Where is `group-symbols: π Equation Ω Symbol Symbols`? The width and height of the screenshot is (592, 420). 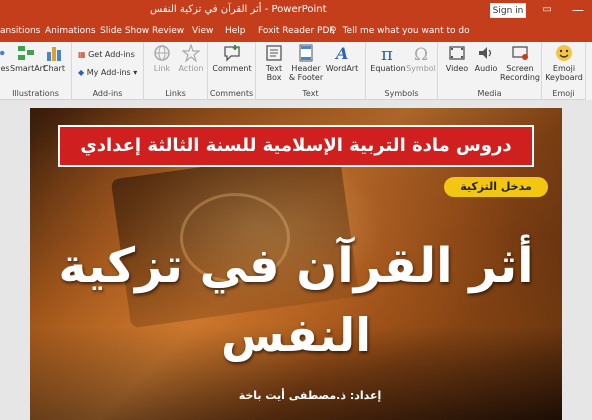 group-symbols: π Equation Ω Symbol Symbols is located at coordinates (402, 71).